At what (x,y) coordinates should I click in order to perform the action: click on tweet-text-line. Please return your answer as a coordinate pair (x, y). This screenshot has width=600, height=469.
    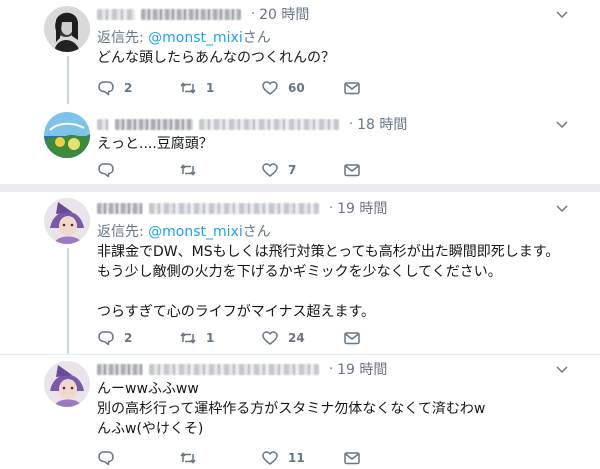
    Looking at the image, I should click on (328, 292).